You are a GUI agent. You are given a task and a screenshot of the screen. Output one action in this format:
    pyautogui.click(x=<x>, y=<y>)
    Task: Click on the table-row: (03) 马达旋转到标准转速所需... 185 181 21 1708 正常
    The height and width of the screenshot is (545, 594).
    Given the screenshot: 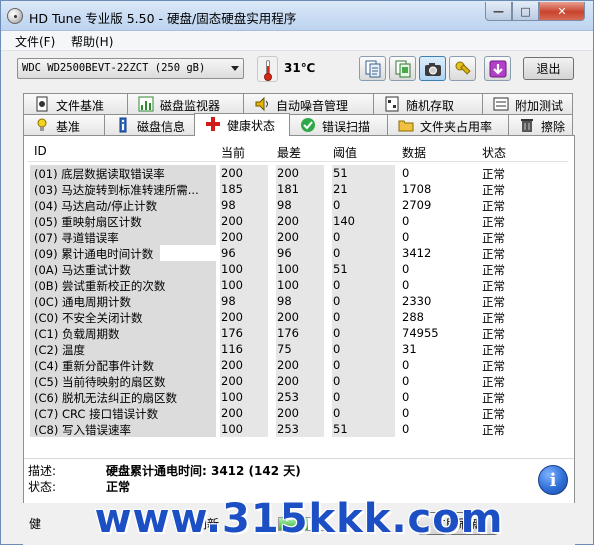 What is the action you would take?
    pyautogui.click(x=298, y=189)
    